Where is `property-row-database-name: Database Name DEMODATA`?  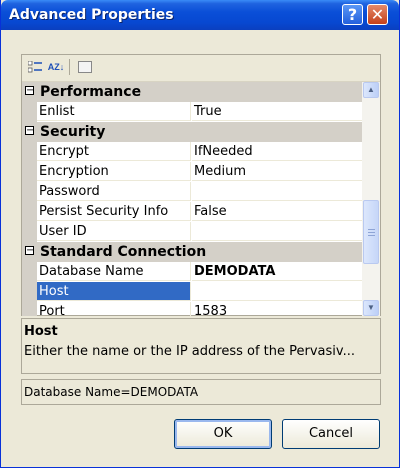
property-row-database-name: Database Name DEMODATA is located at coordinates (192, 272).